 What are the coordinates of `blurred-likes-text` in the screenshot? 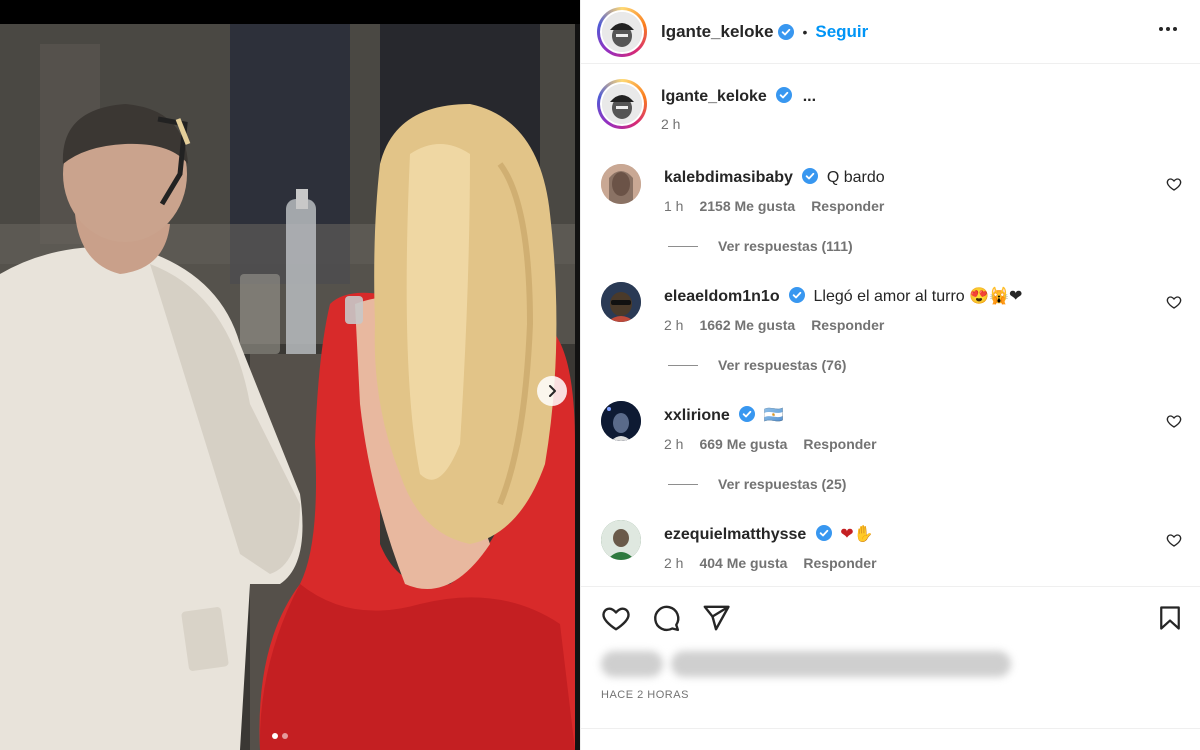 It's located at (841, 664).